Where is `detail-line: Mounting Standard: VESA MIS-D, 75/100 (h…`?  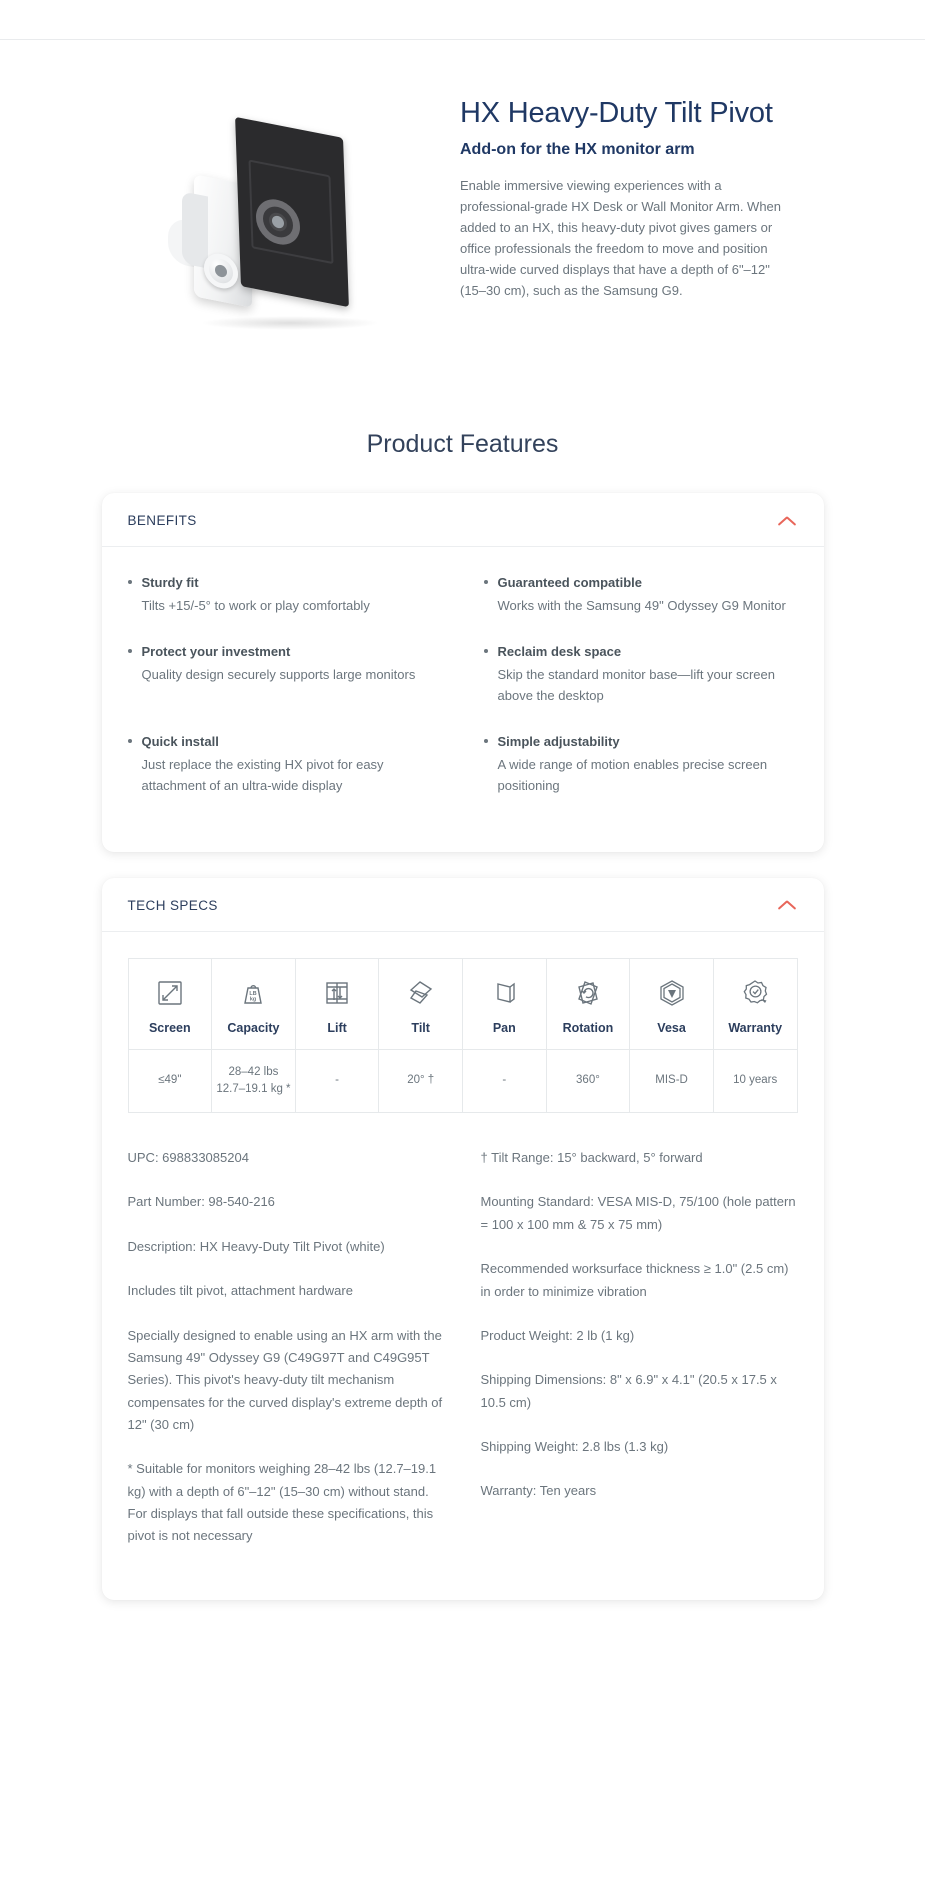 detail-line: Mounting Standard: VESA MIS-D, 75/100 (h… is located at coordinates (638, 1213).